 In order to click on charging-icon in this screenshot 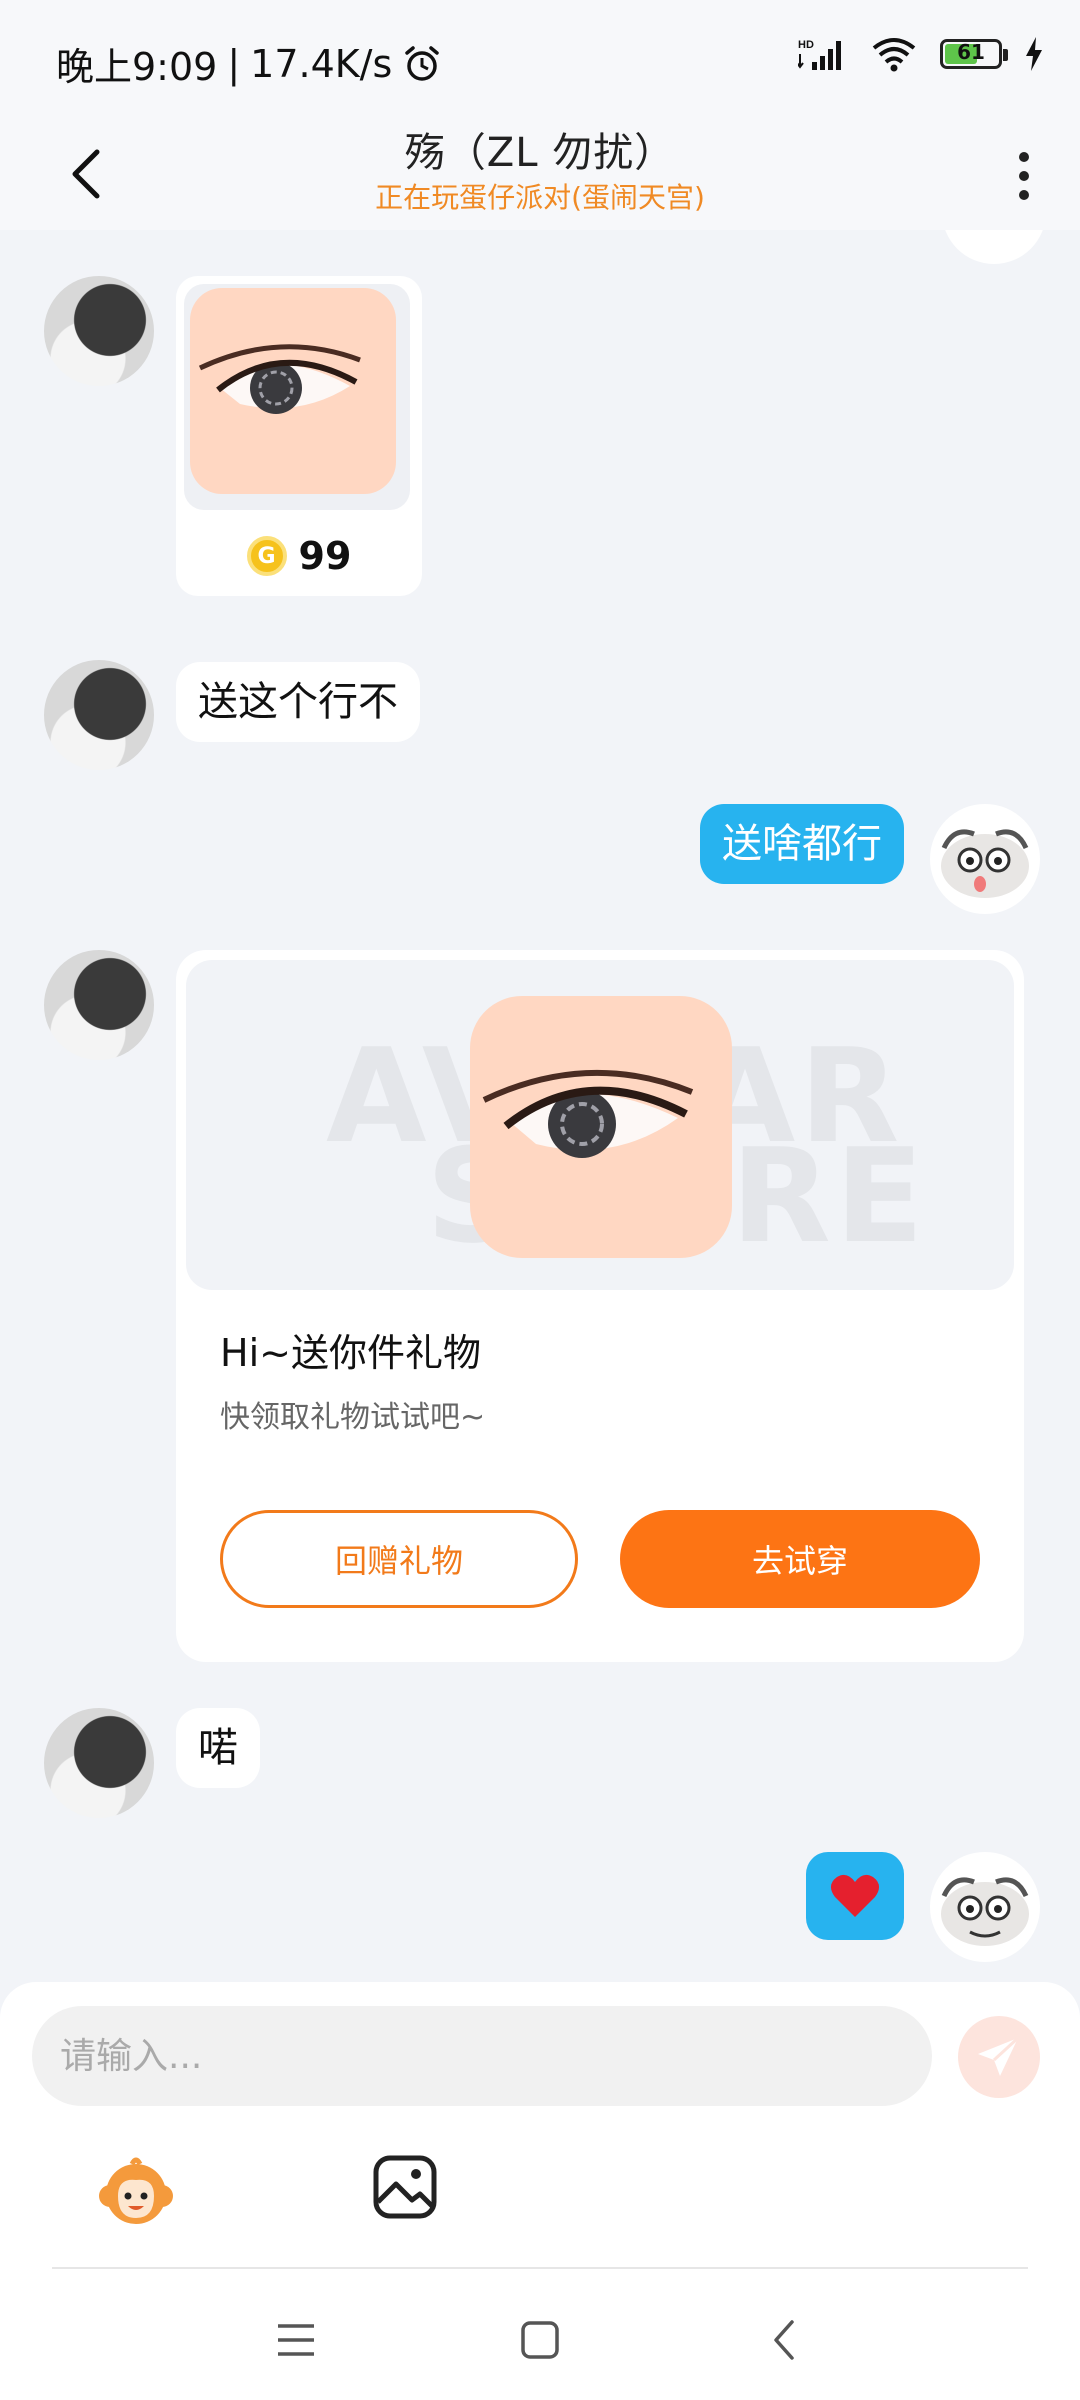, I will do `click(1034, 54)`.